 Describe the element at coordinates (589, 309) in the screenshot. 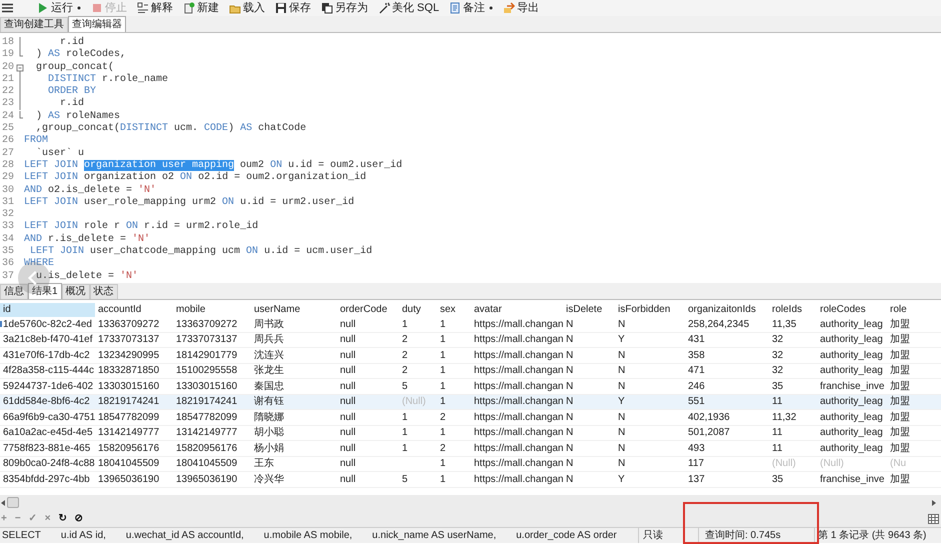

I see `column-header: isDelete` at that location.